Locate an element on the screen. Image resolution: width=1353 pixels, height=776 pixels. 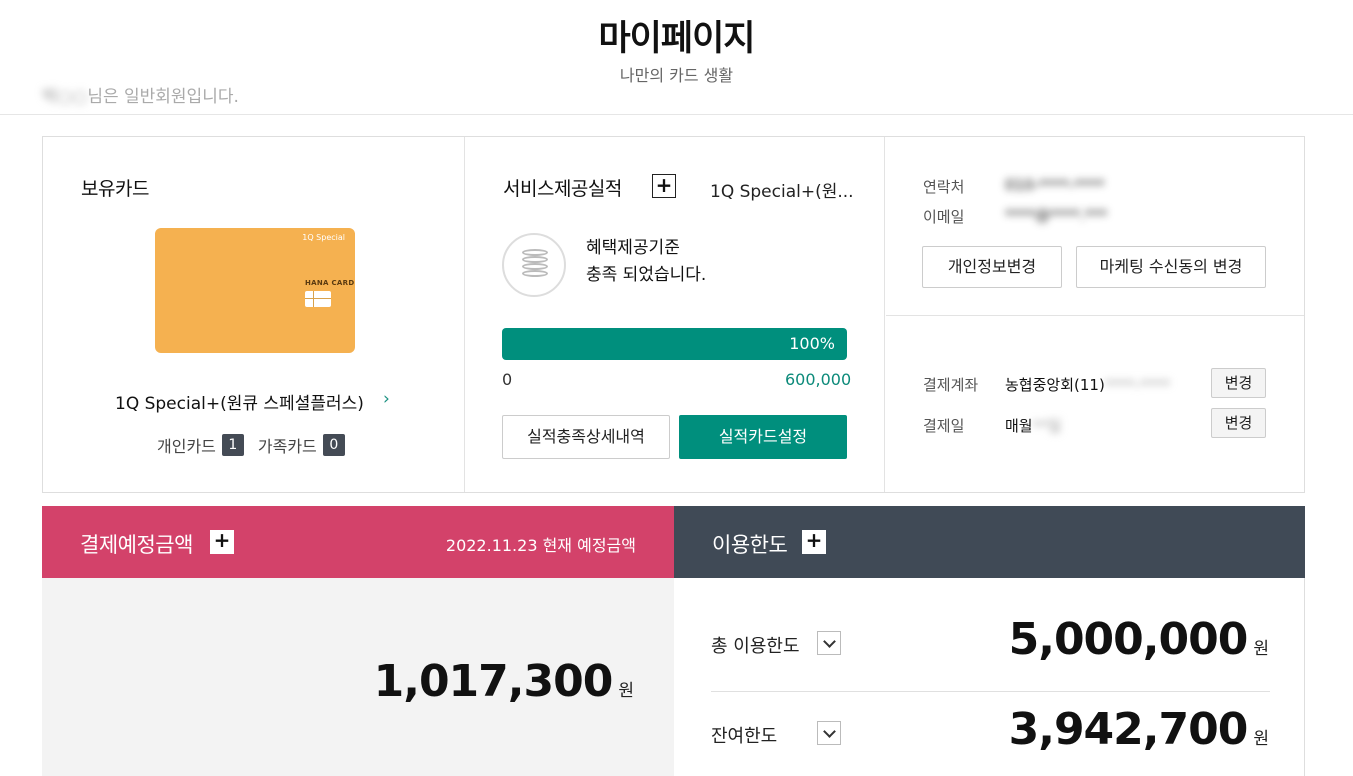
card-counts: 개인카드 1 가족카드 0 is located at coordinates (258, 445).